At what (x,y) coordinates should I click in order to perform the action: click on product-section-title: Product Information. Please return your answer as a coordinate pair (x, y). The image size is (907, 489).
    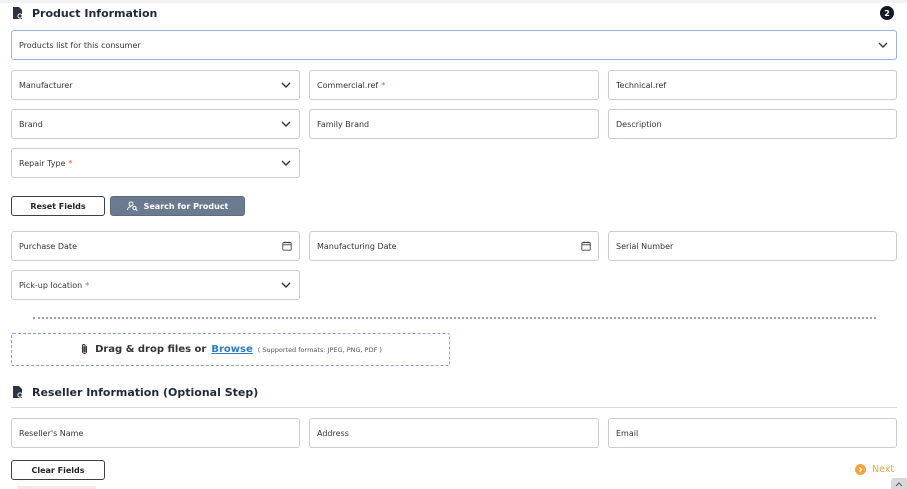
    Looking at the image, I should click on (95, 13).